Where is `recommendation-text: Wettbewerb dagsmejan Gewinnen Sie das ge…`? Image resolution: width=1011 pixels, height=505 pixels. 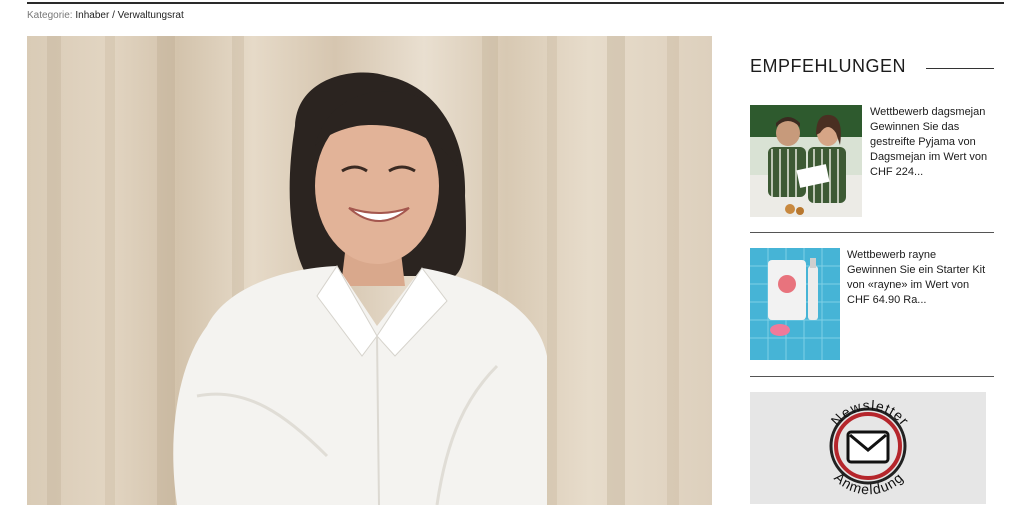
recommendation-text: Wettbewerb dagsmejan Gewinnen Sie das ge… is located at coordinates (932, 142).